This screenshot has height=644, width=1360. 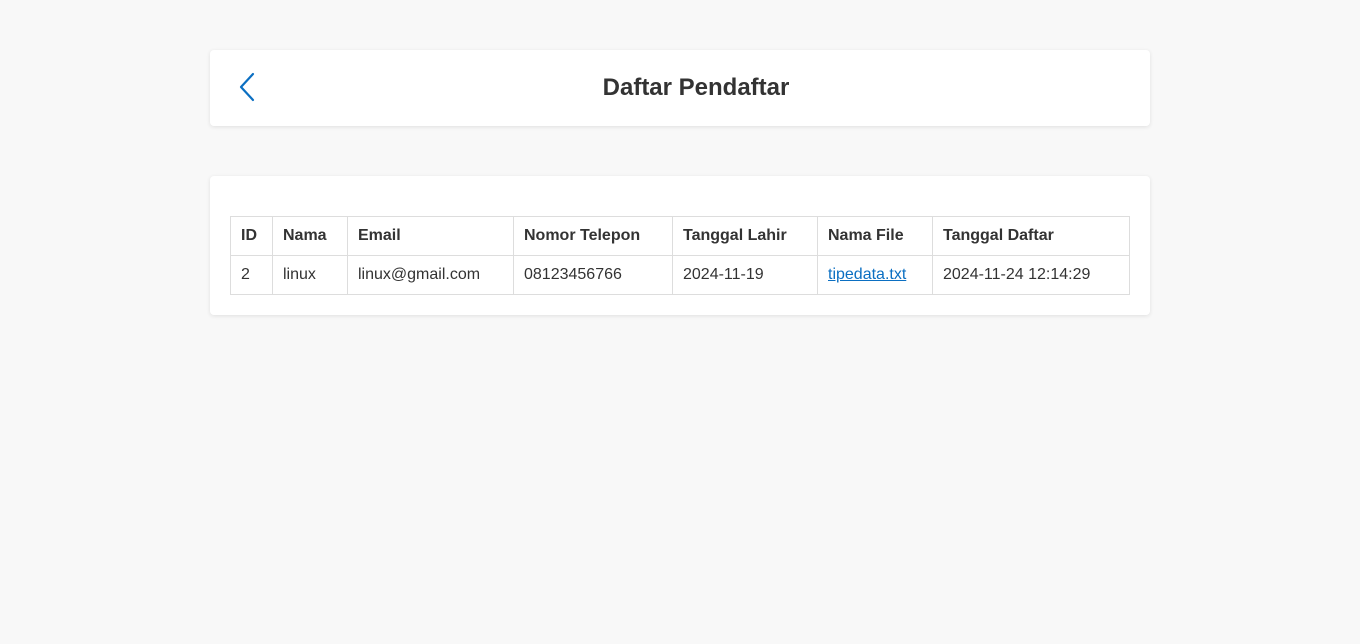 I want to click on cell-email: linux@gmail.com, so click(x=430, y=275).